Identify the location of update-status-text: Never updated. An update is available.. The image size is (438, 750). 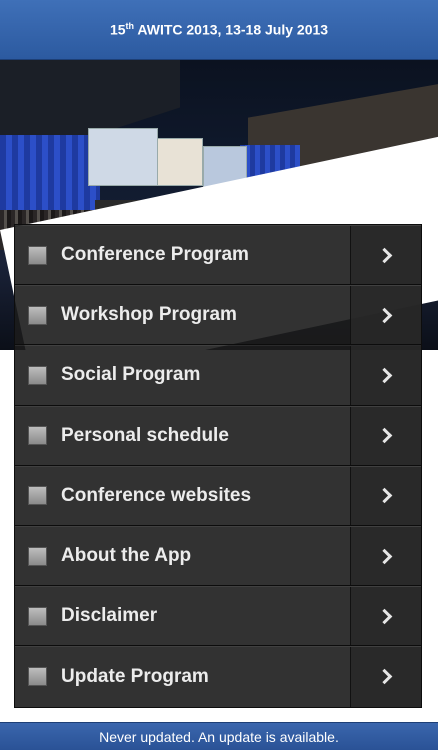
(219, 736).